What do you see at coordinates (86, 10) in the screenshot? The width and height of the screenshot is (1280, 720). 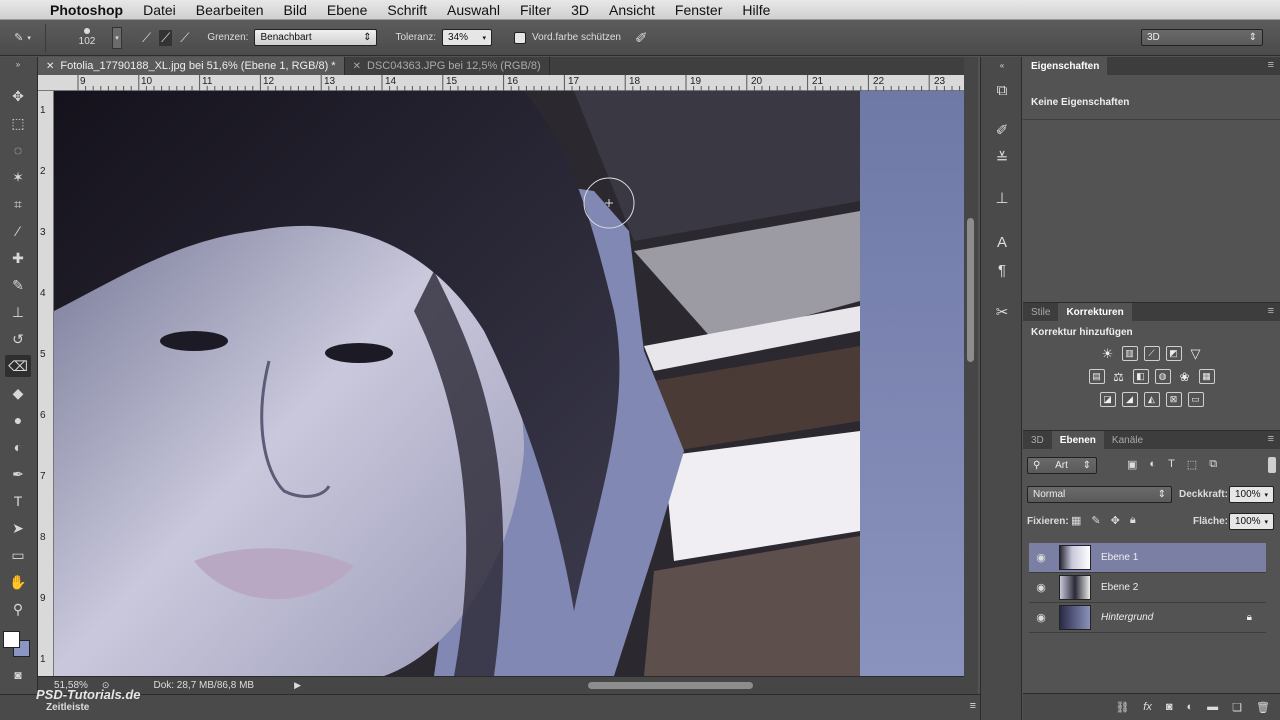 I see `menu-app-photoshop: Photoshop` at bounding box center [86, 10].